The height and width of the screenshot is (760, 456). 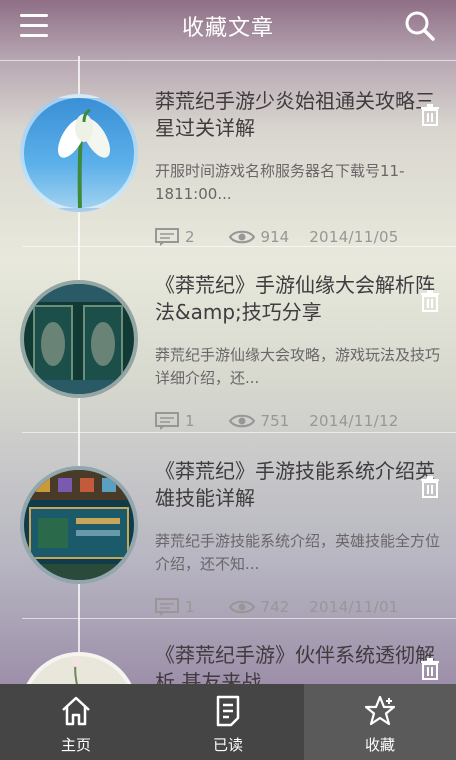 I want to click on view-count-value: 742, so click(x=275, y=607).